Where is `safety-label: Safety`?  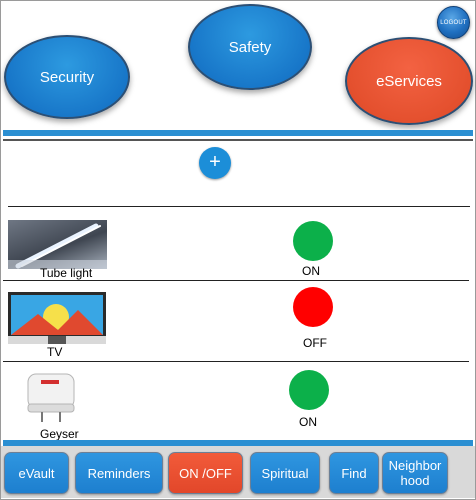 safety-label: Safety is located at coordinates (250, 47).